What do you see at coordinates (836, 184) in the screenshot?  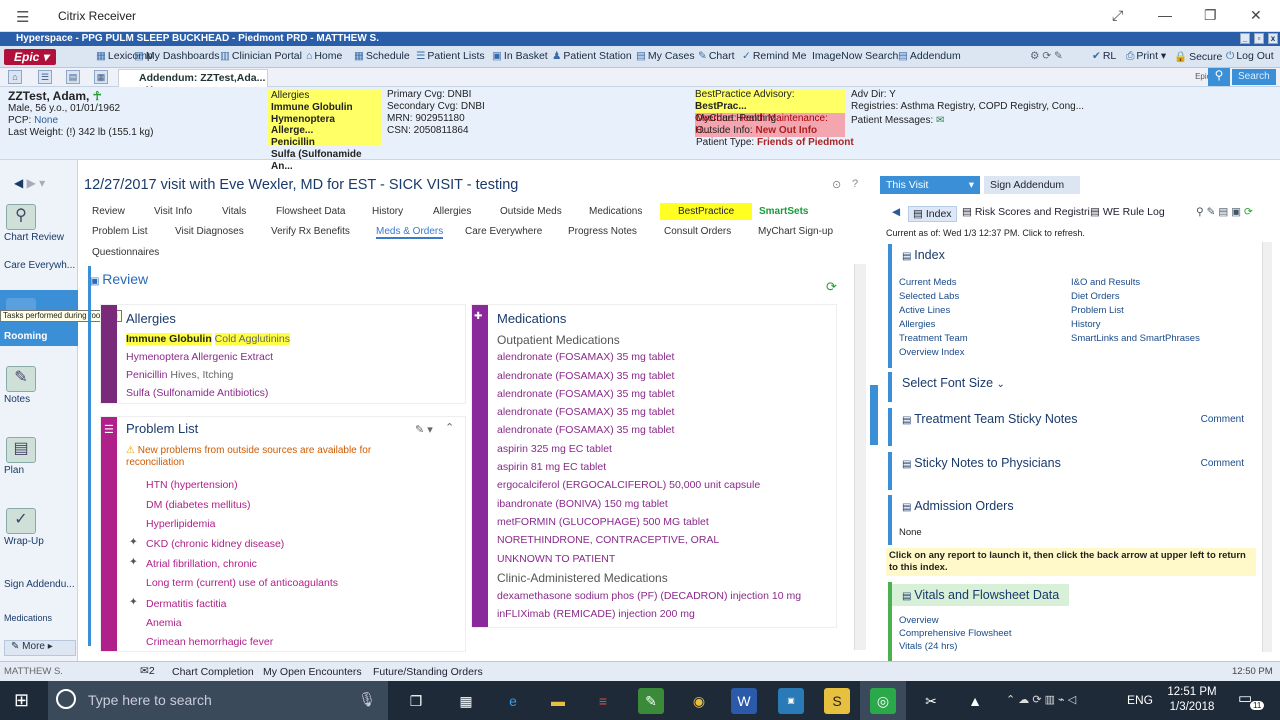 I see `options-icon: ⊙` at bounding box center [836, 184].